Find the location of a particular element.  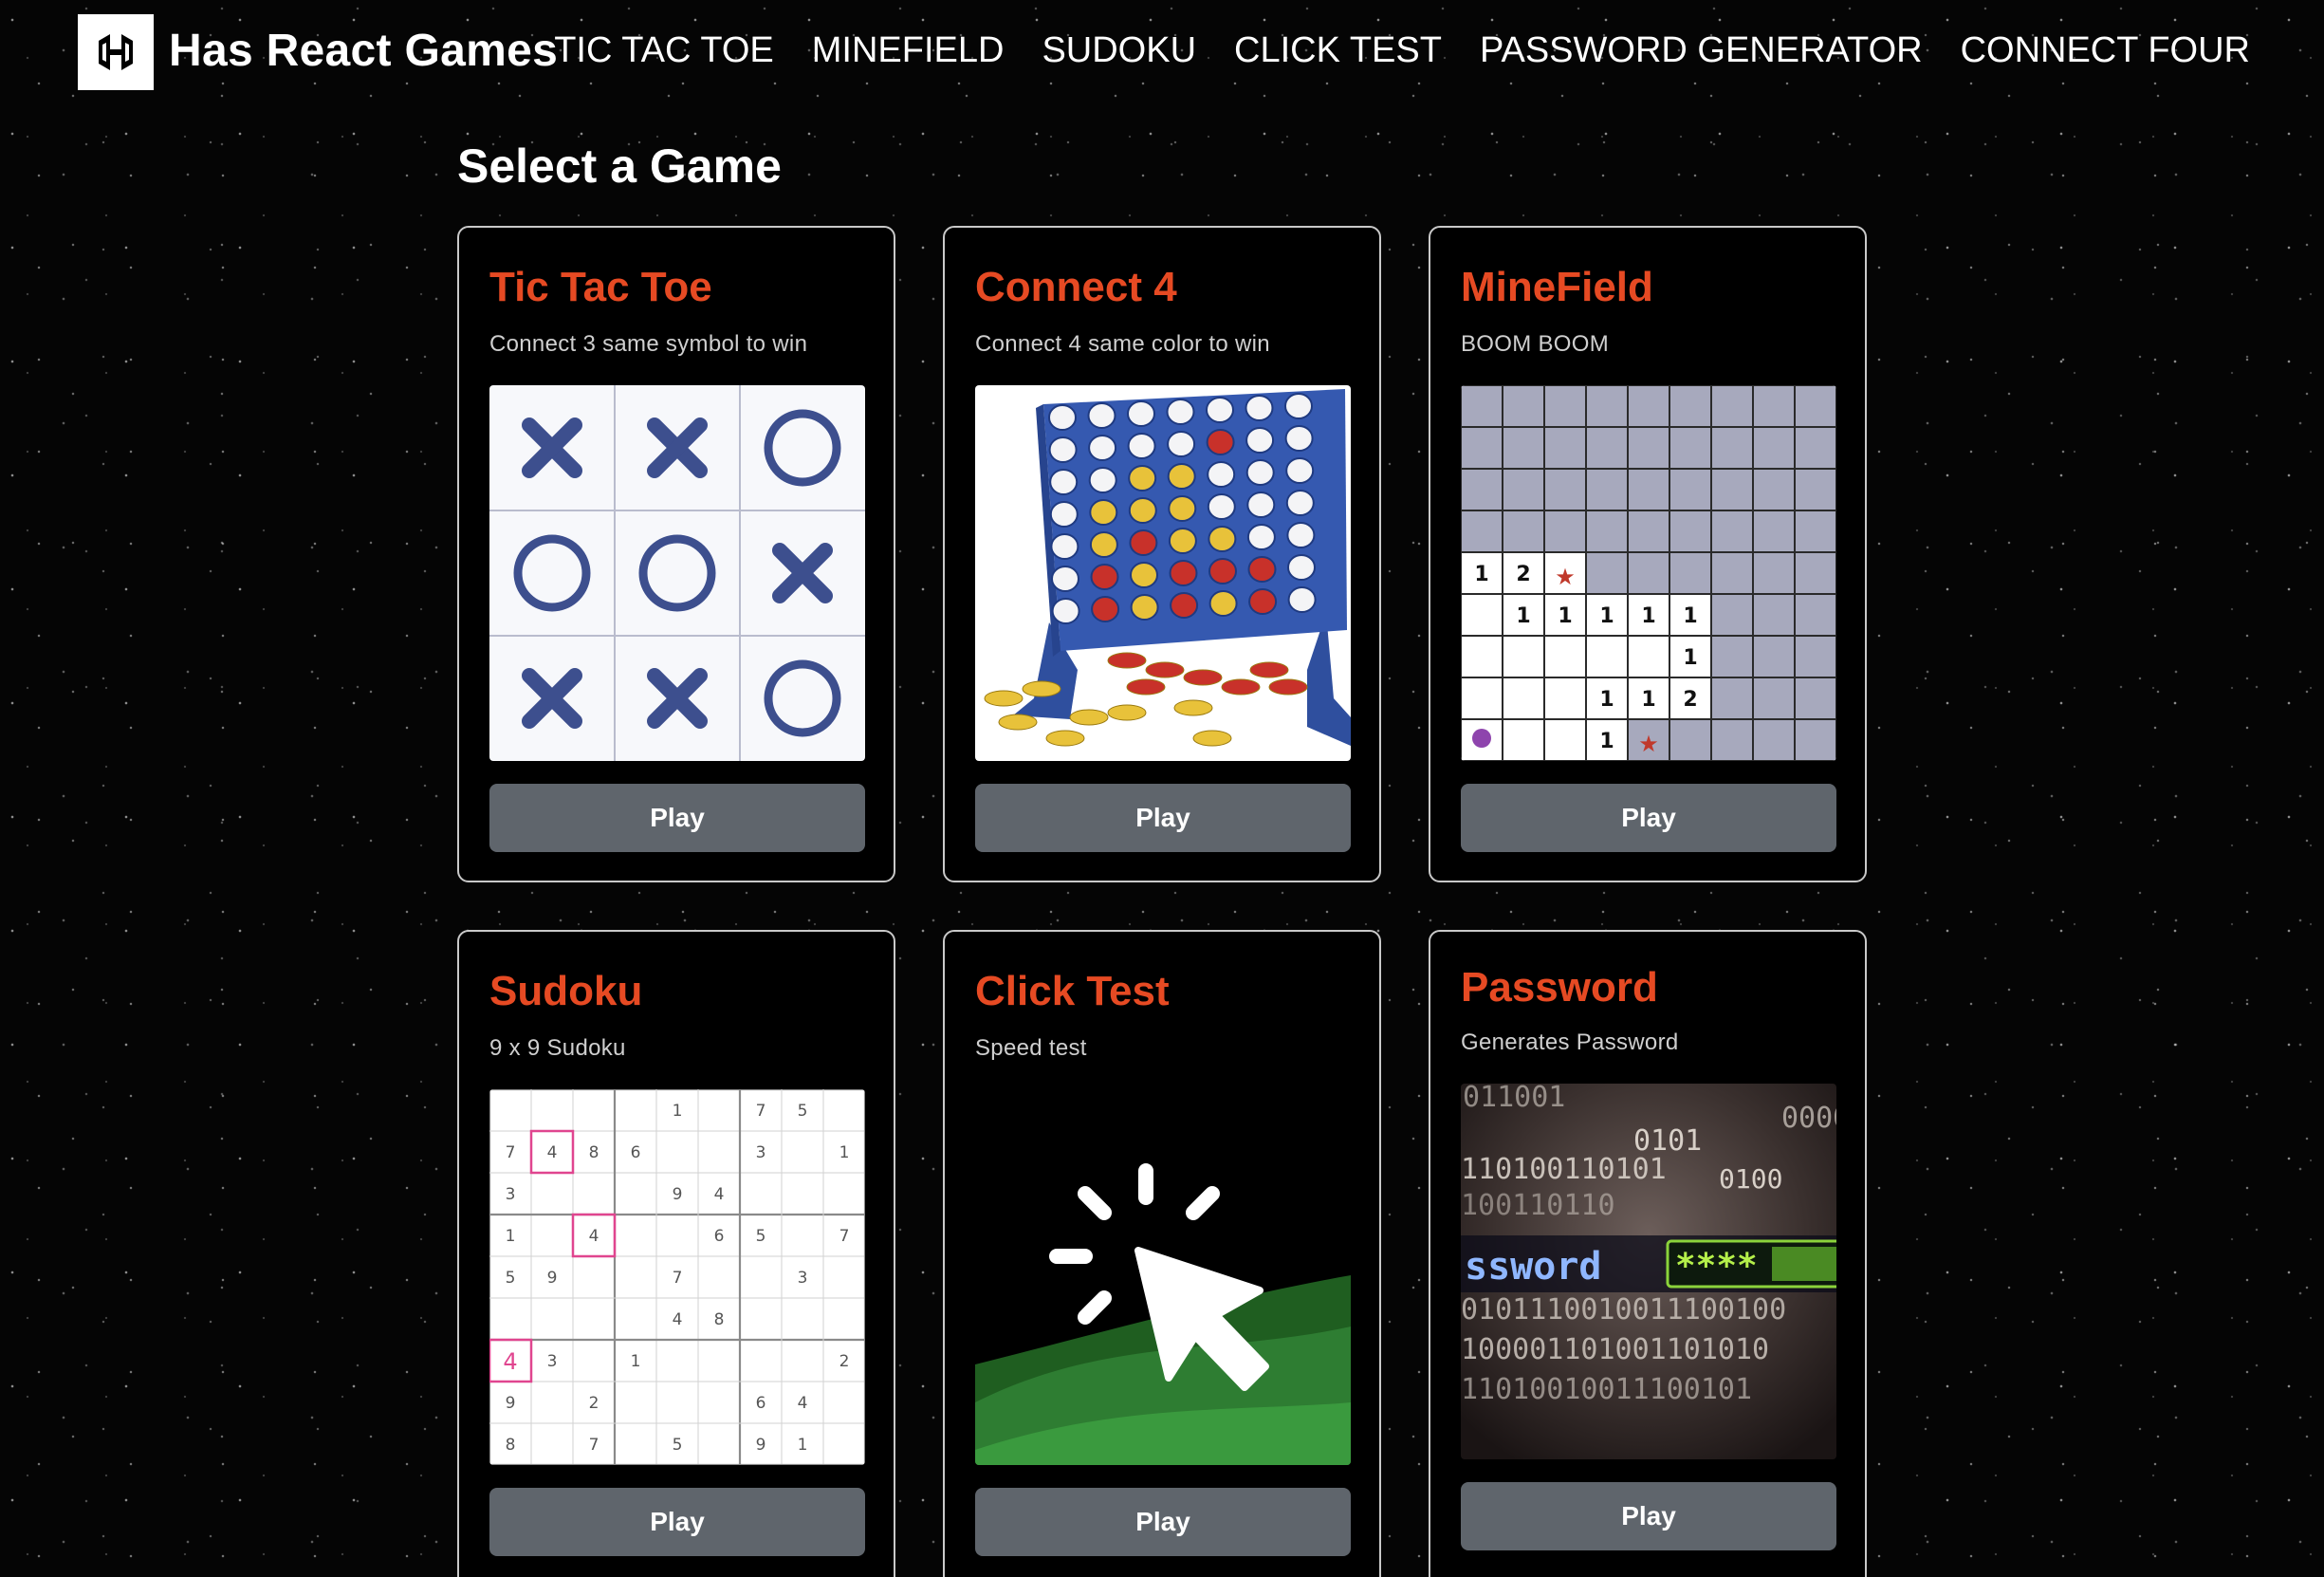

sudoku-grid: 1 7 5 7 4 8 6 3 1 3 9 4 1 4 6 5 7 5 9 7 3 4 8 4 3 1 2 9 2 6 4 8 7 5 9 1 is located at coordinates (677, 1277).